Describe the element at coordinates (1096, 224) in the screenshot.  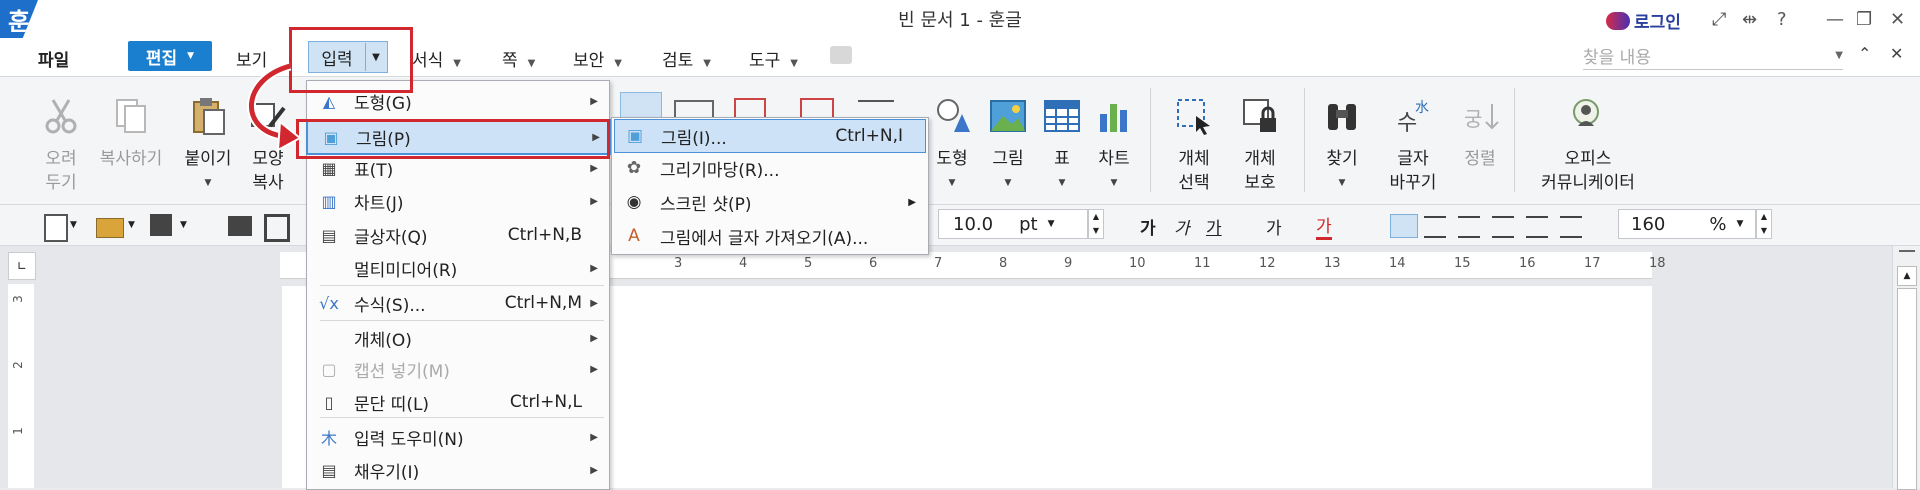
I see `font-size-stepper: ▲ ▼` at that location.